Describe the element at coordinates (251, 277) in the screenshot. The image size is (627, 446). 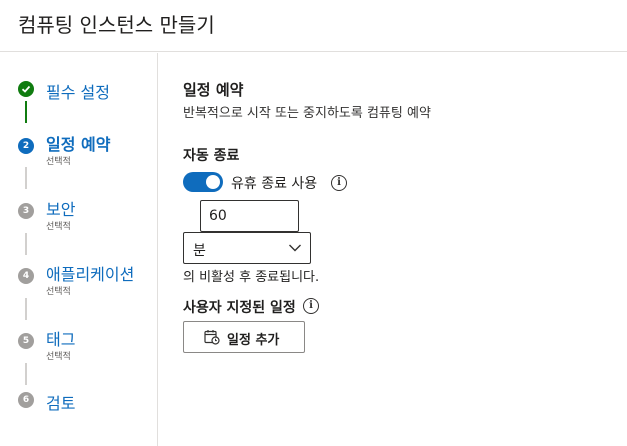
I see `shutdown-suffix-text: 의 비활성 후 종료됩니다.` at that location.